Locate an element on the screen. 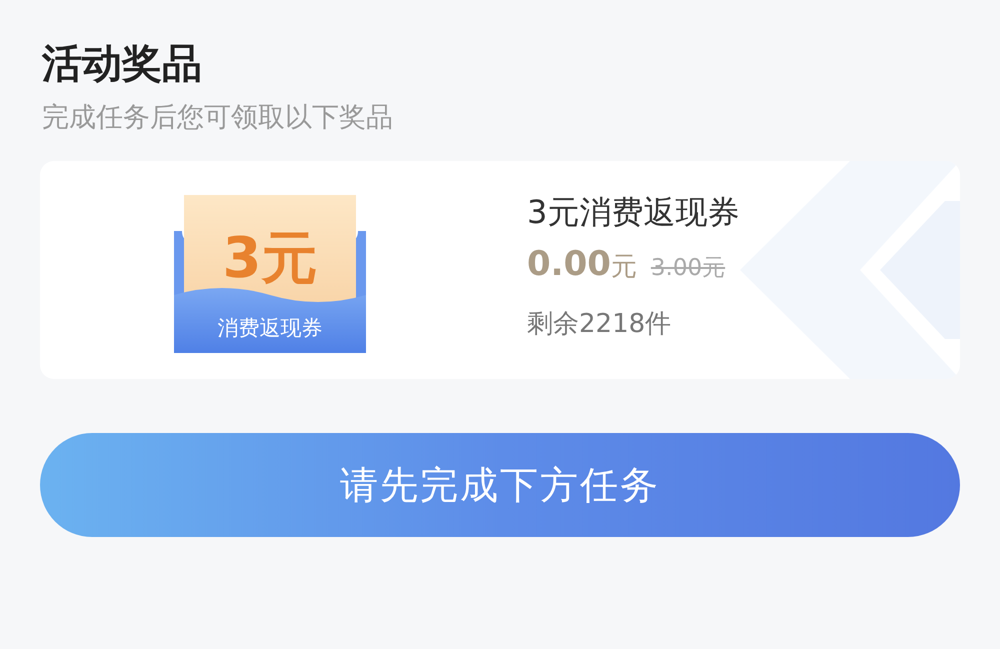  section-title: 活动奖品 is located at coordinates (122, 64).